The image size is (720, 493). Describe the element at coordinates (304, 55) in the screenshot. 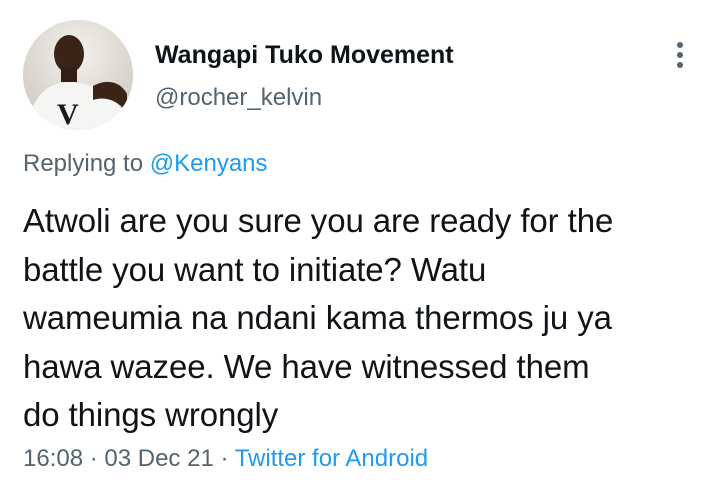

I see `author-display-name: Wangapi Tuko Movement` at that location.